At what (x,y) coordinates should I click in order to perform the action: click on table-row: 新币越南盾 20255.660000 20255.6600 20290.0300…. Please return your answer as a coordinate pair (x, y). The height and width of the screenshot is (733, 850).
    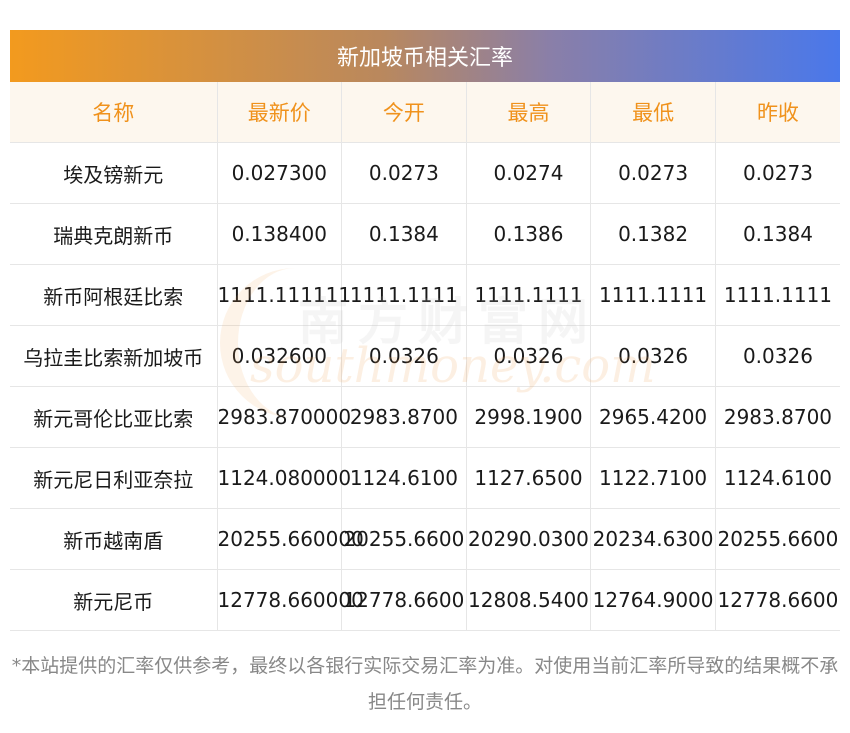
    Looking at the image, I should click on (425, 539).